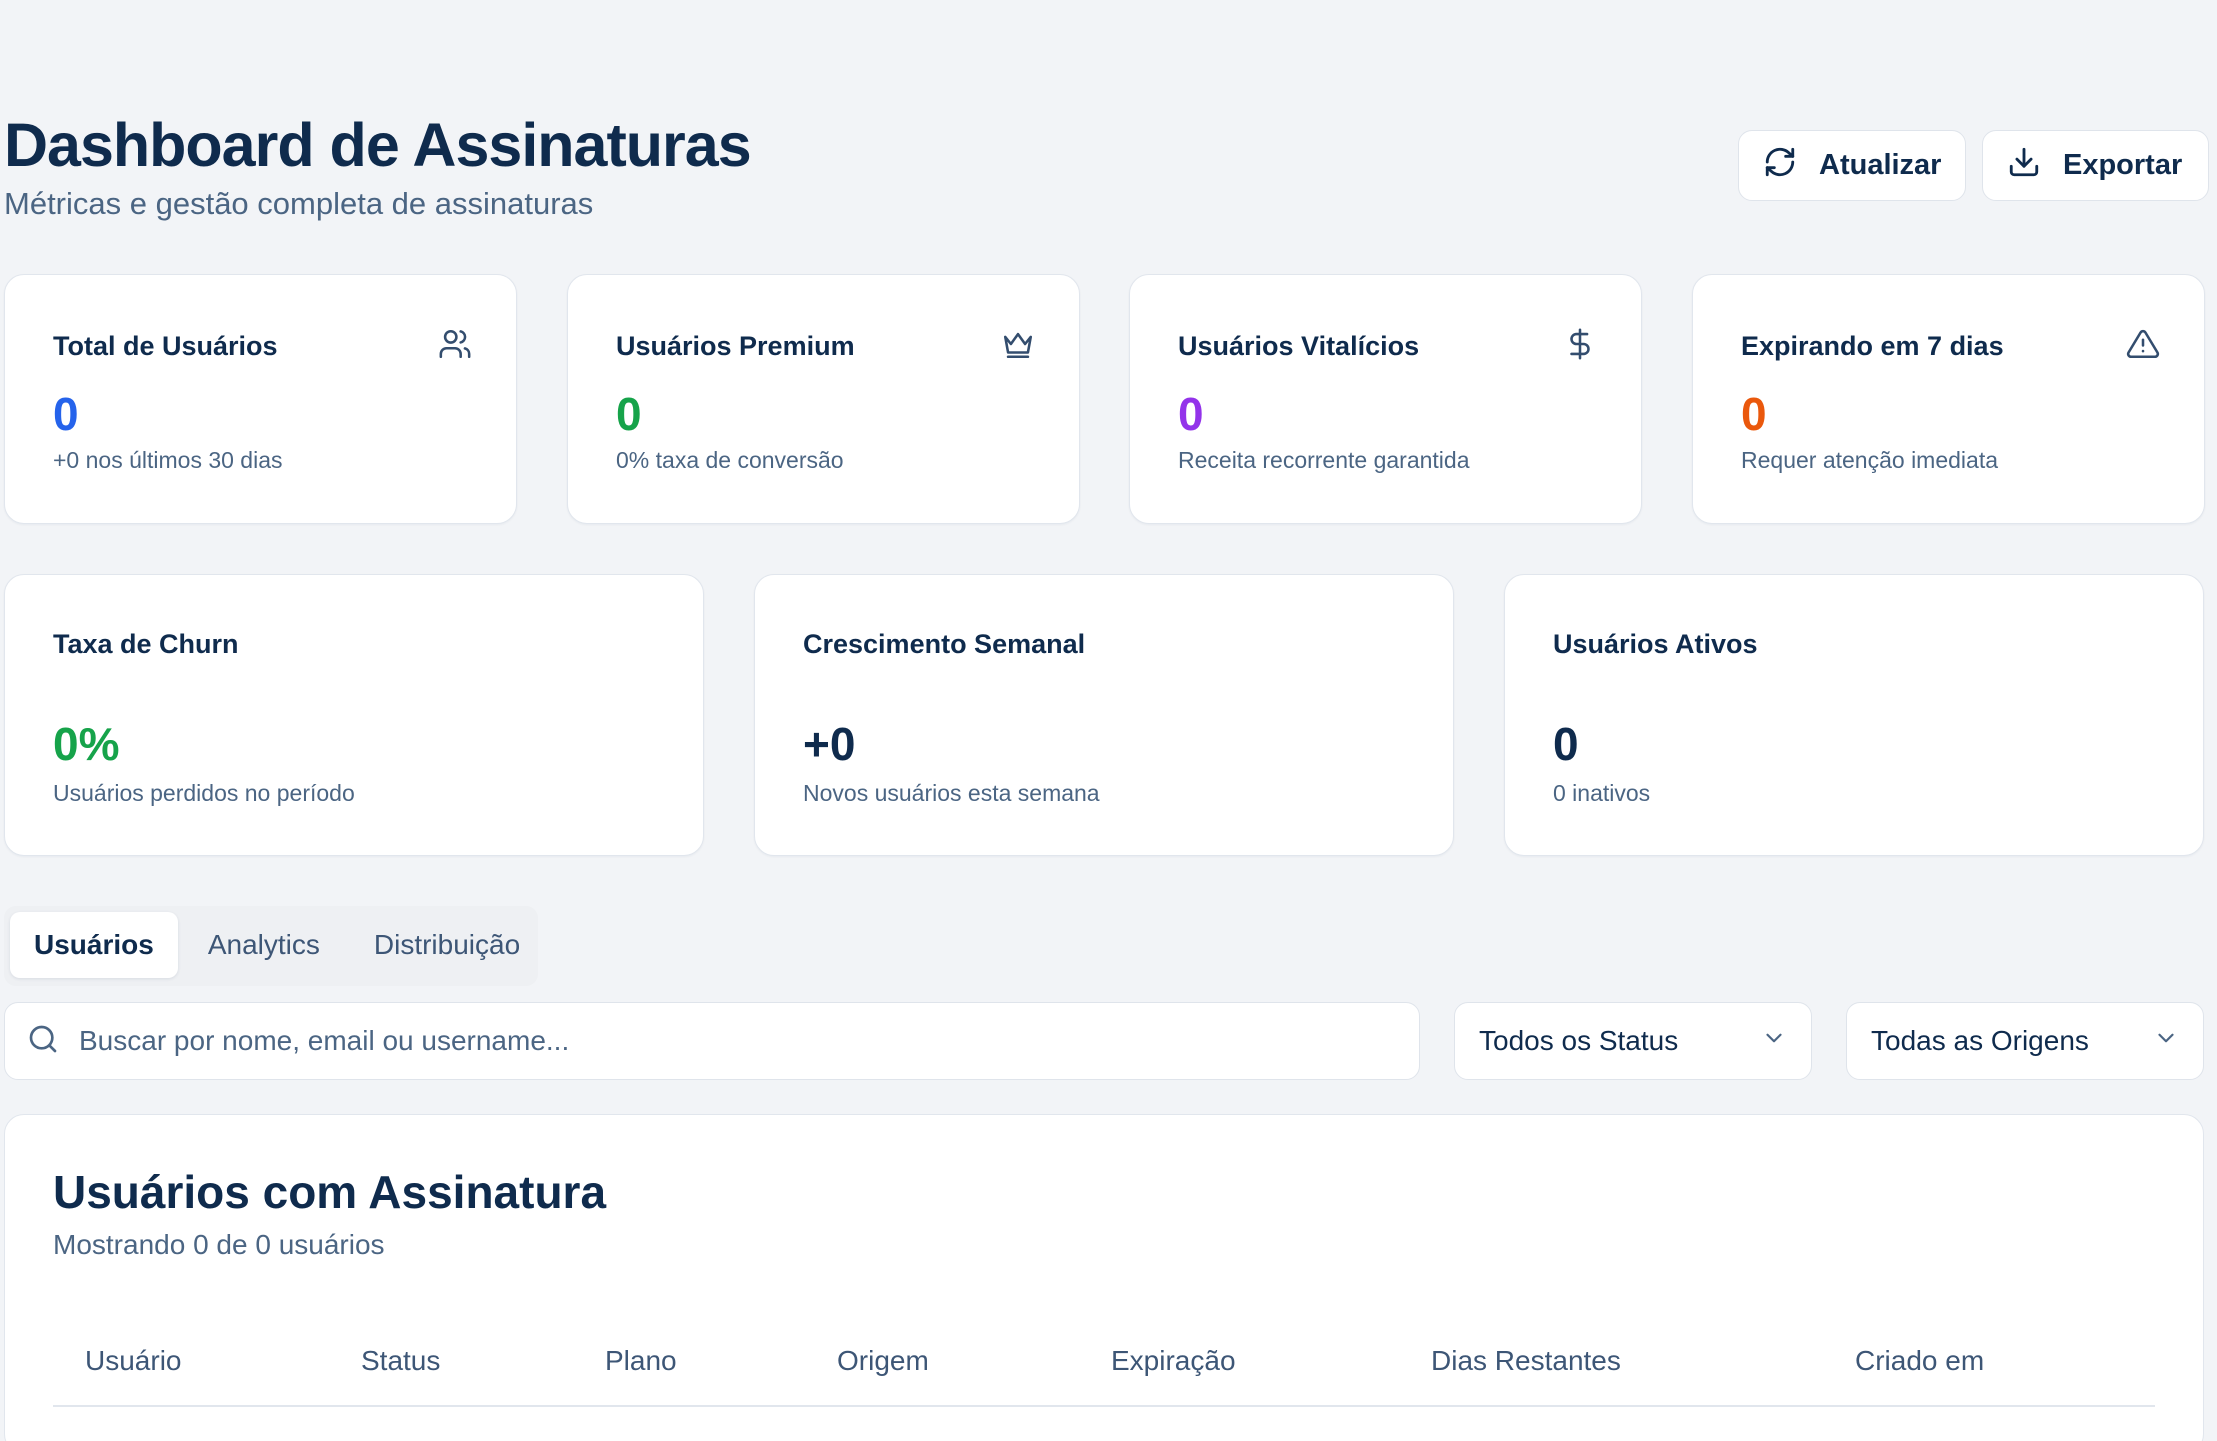  I want to click on refresh-label: Atualizar, so click(1880, 165).